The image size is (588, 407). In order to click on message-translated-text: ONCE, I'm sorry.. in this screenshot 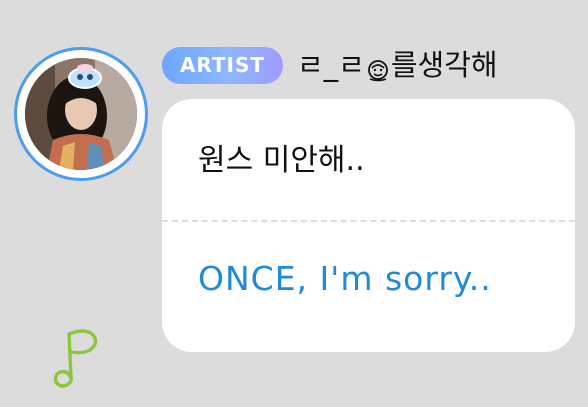, I will do `click(345, 278)`.